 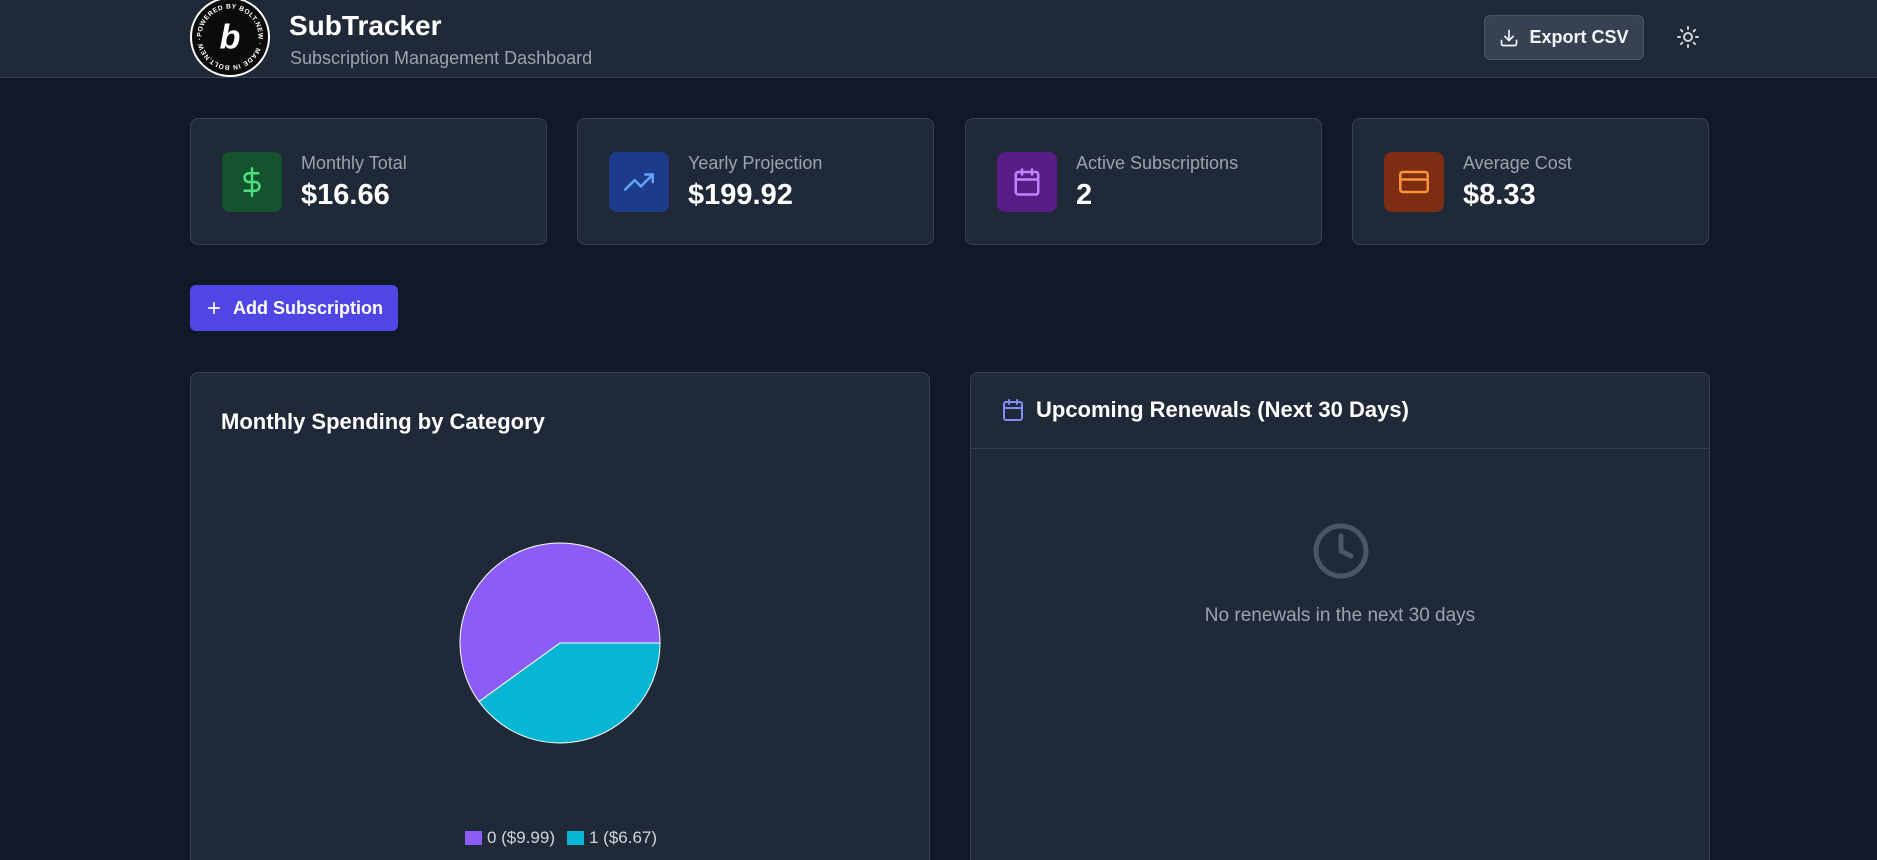 I want to click on app-title: SubTracker, so click(x=365, y=25).